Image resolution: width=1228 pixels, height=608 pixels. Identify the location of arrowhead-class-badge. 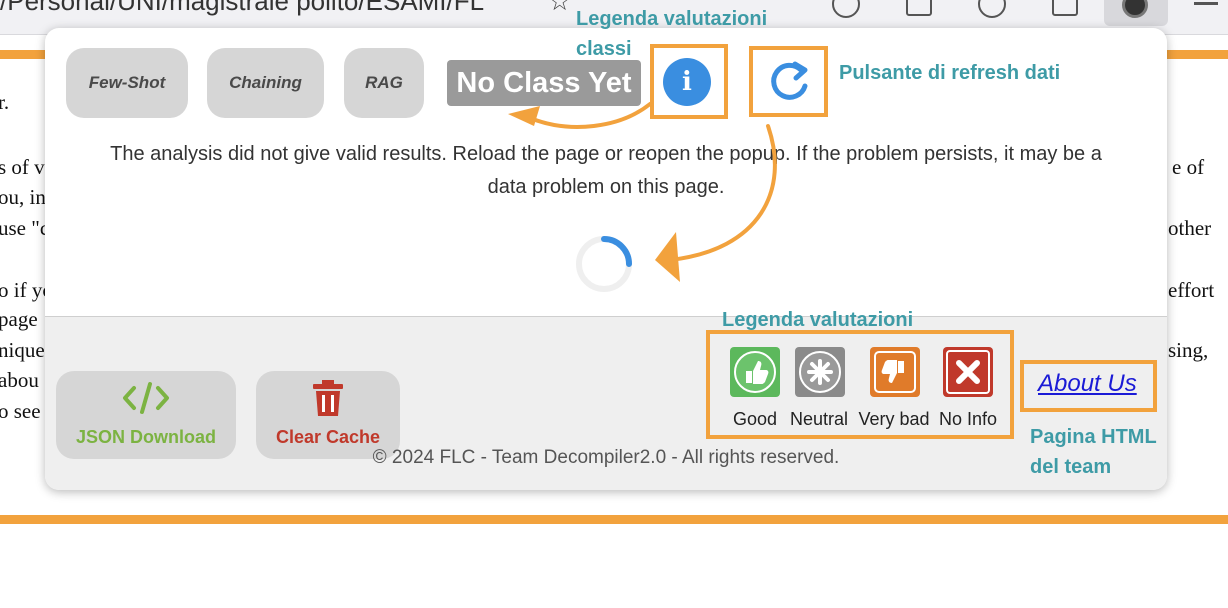
(524, 116).